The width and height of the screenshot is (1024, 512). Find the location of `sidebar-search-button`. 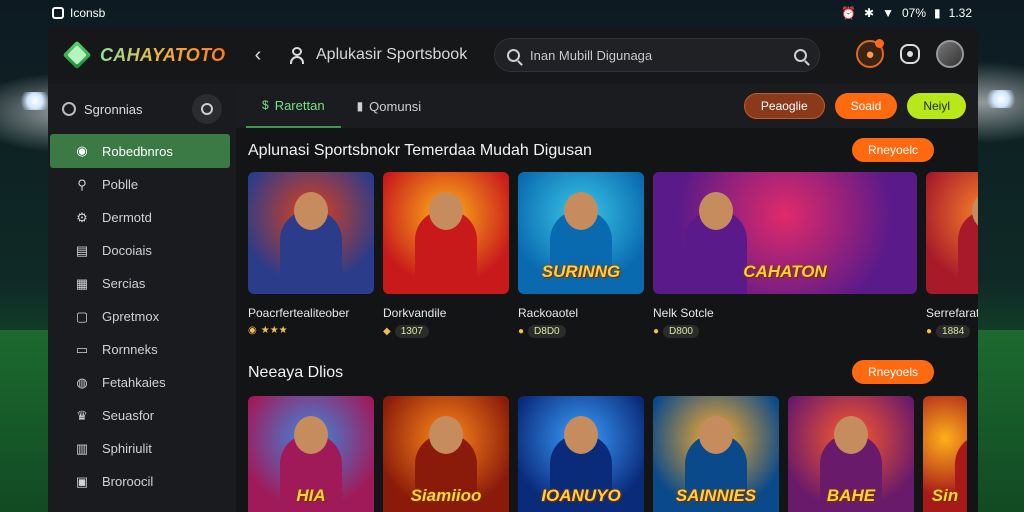

sidebar-search-button is located at coordinates (207, 109).